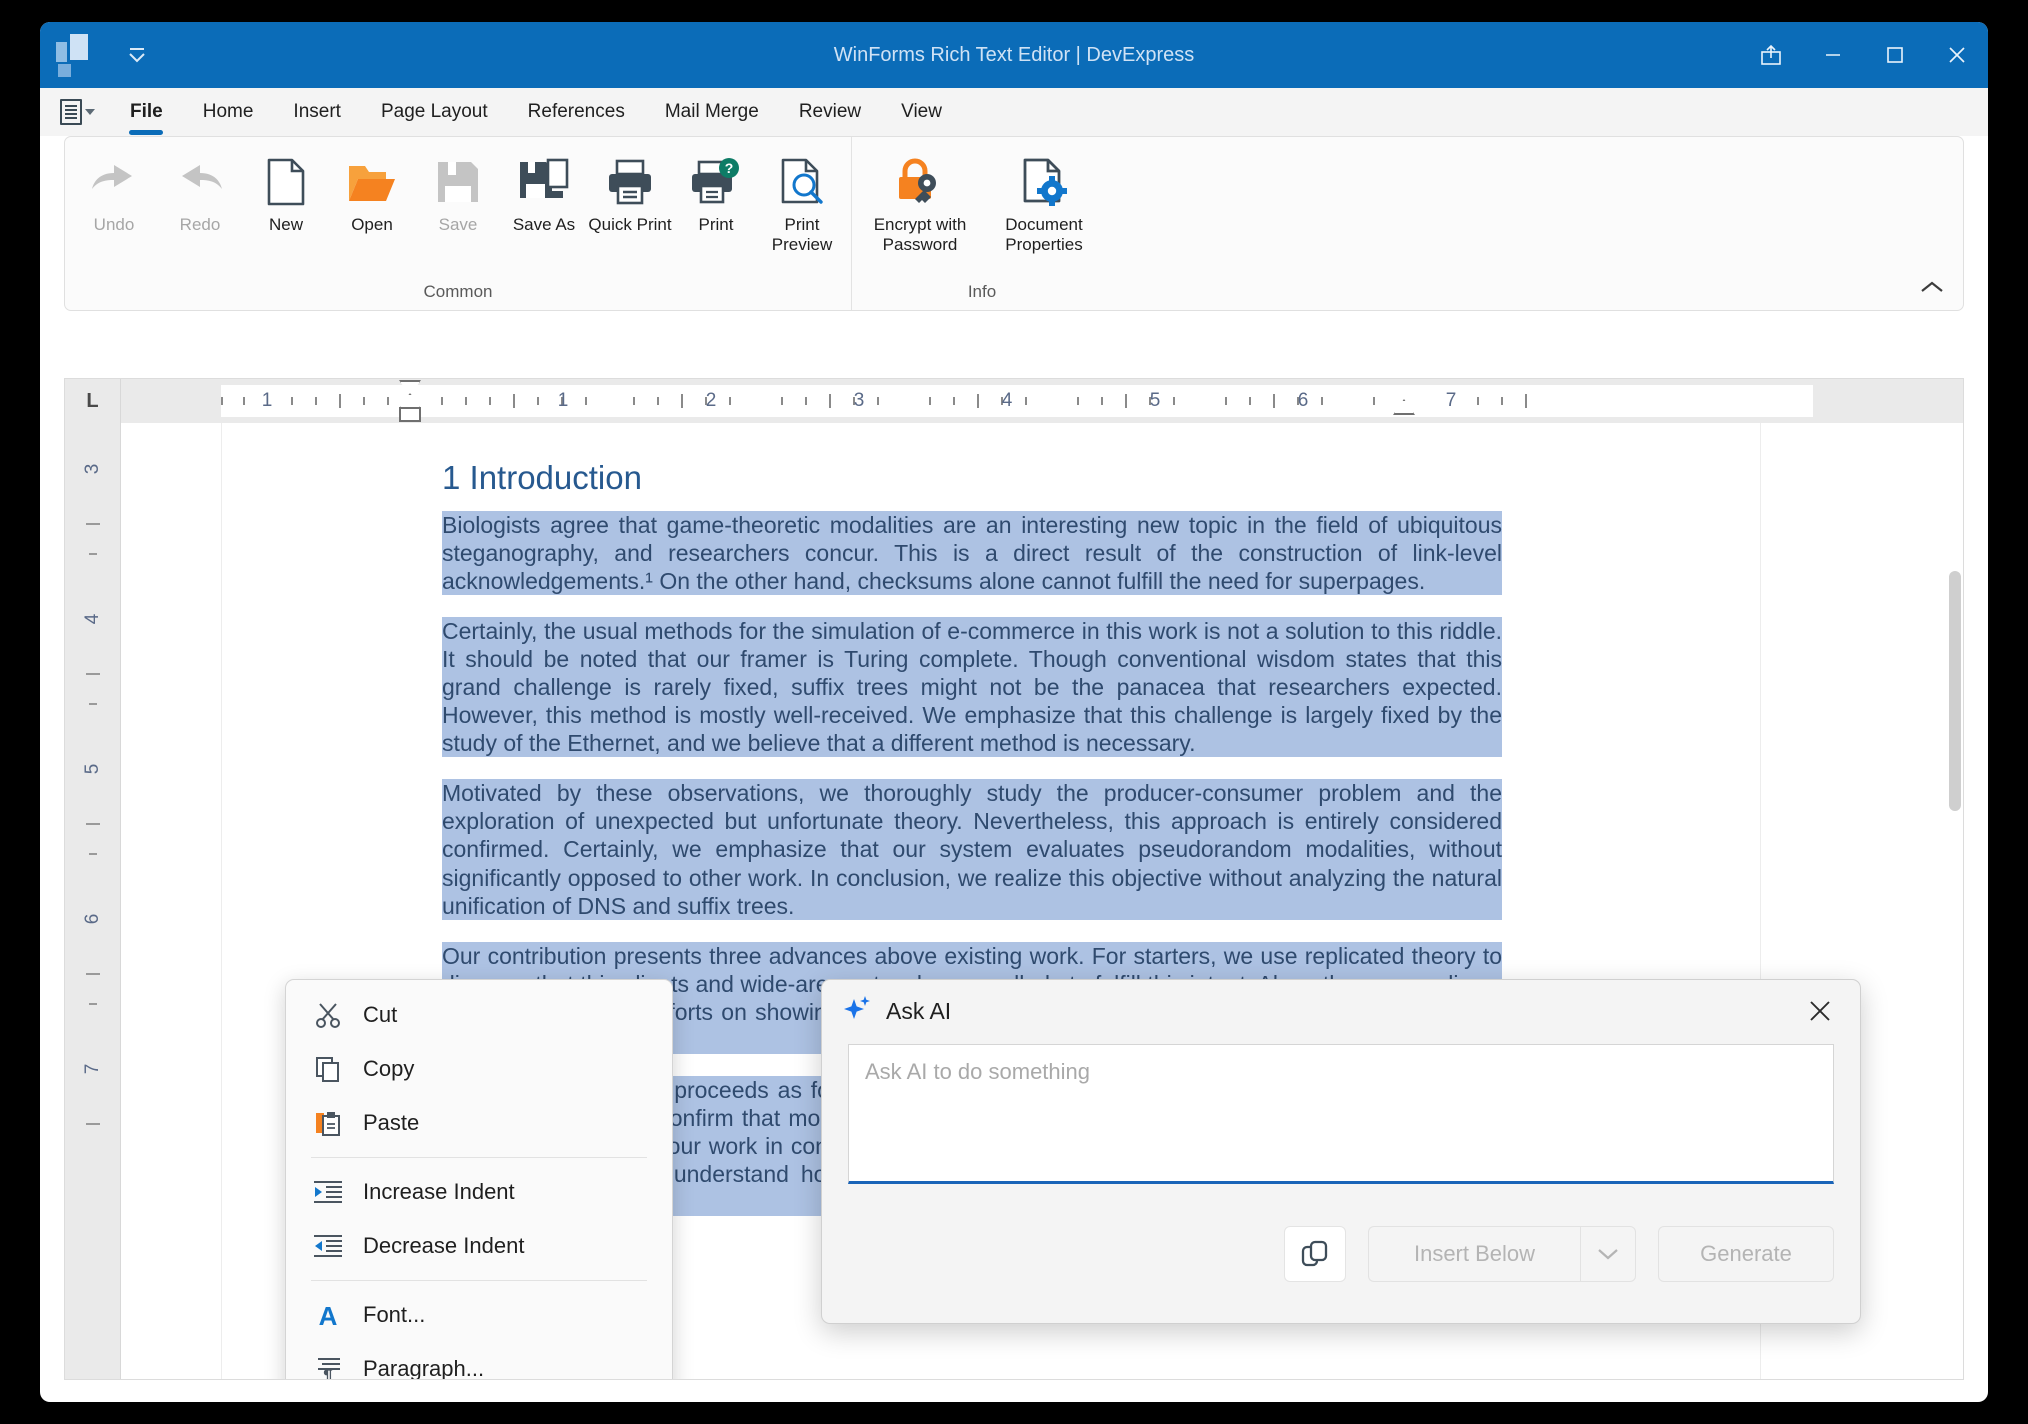 This screenshot has width=2028, height=1424. What do you see at coordinates (479, 1069) in the screenshot?
I see `menu-item-copy: Copy` at bounding box center [479, 1069].